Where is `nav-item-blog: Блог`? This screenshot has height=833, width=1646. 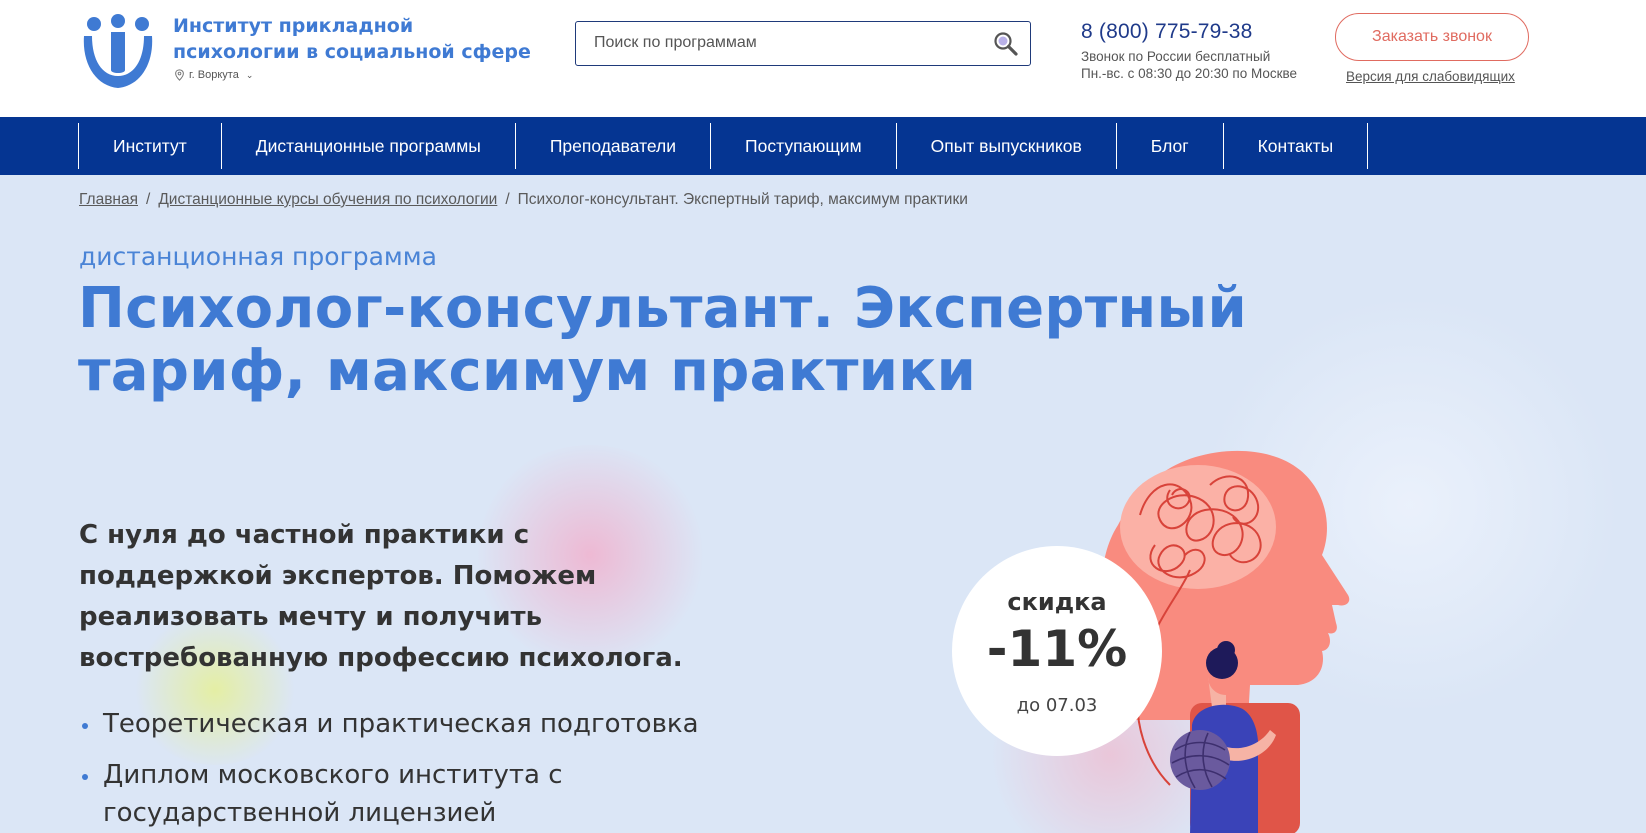 nav-item-blog: Блог is located at coordinates (1170, 146).